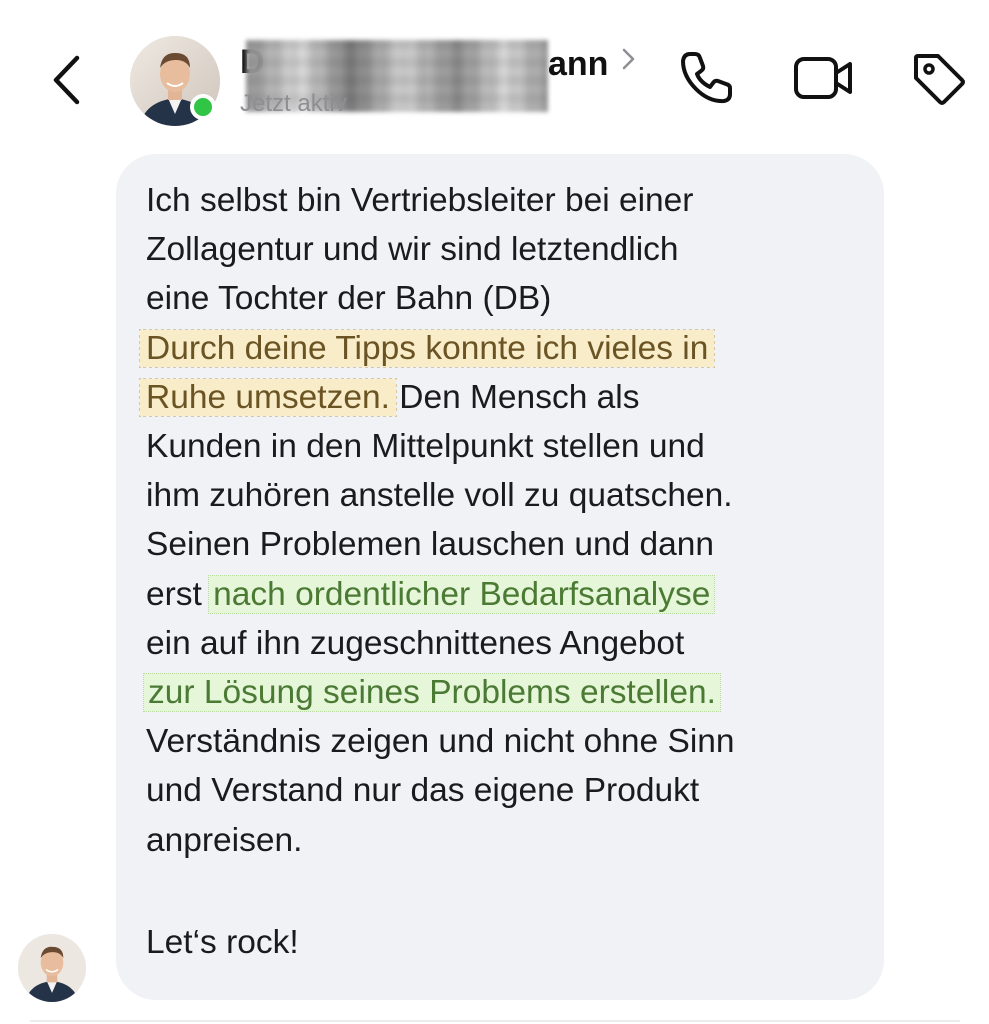  I want to click on tag-icon, so click(939, 79).